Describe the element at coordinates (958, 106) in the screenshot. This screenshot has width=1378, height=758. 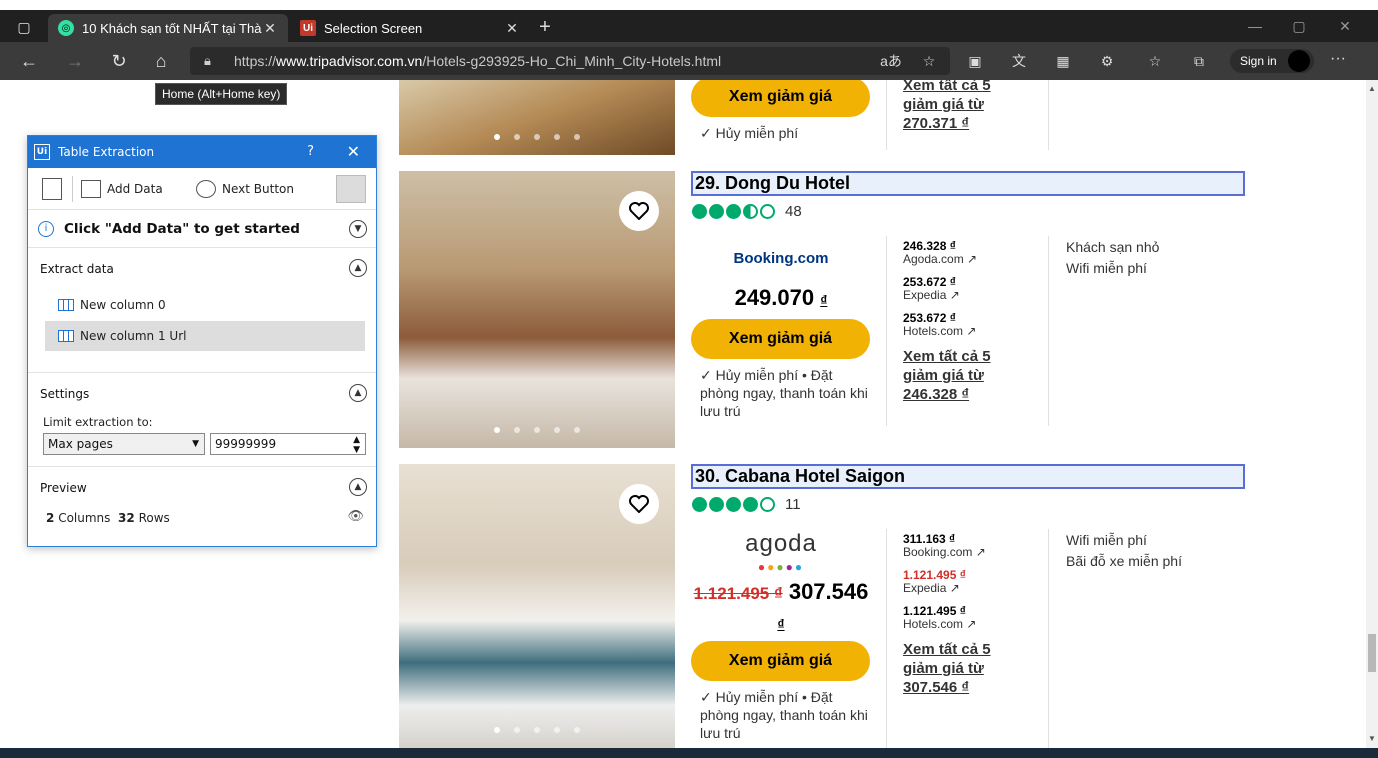
I see `see-all-deals-link: Xem tất cả 5 giảm giá từ 270.371 ₫` at that location.